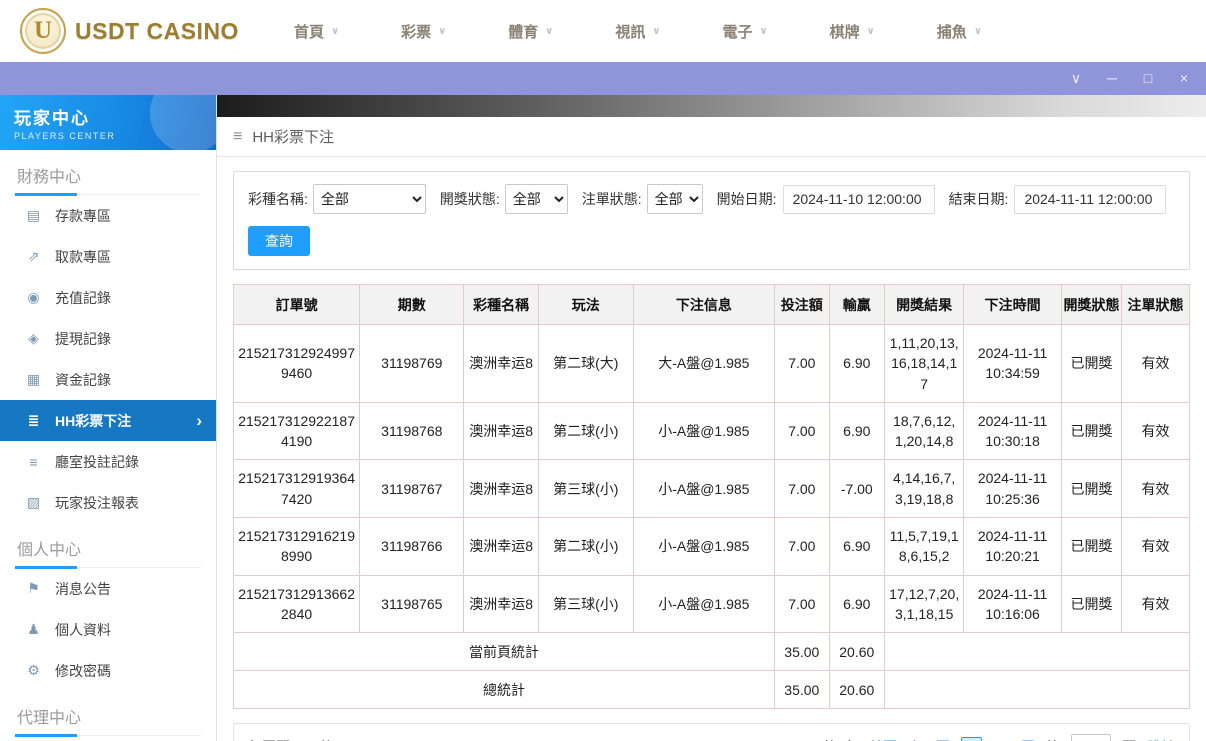 This screenshot has height=741, width=1206. What do you see at coordinates (711, 137) in the screenshot?
I see `breadcrumb: ≡ HH彩票下注` at bounding box center [711, 137].